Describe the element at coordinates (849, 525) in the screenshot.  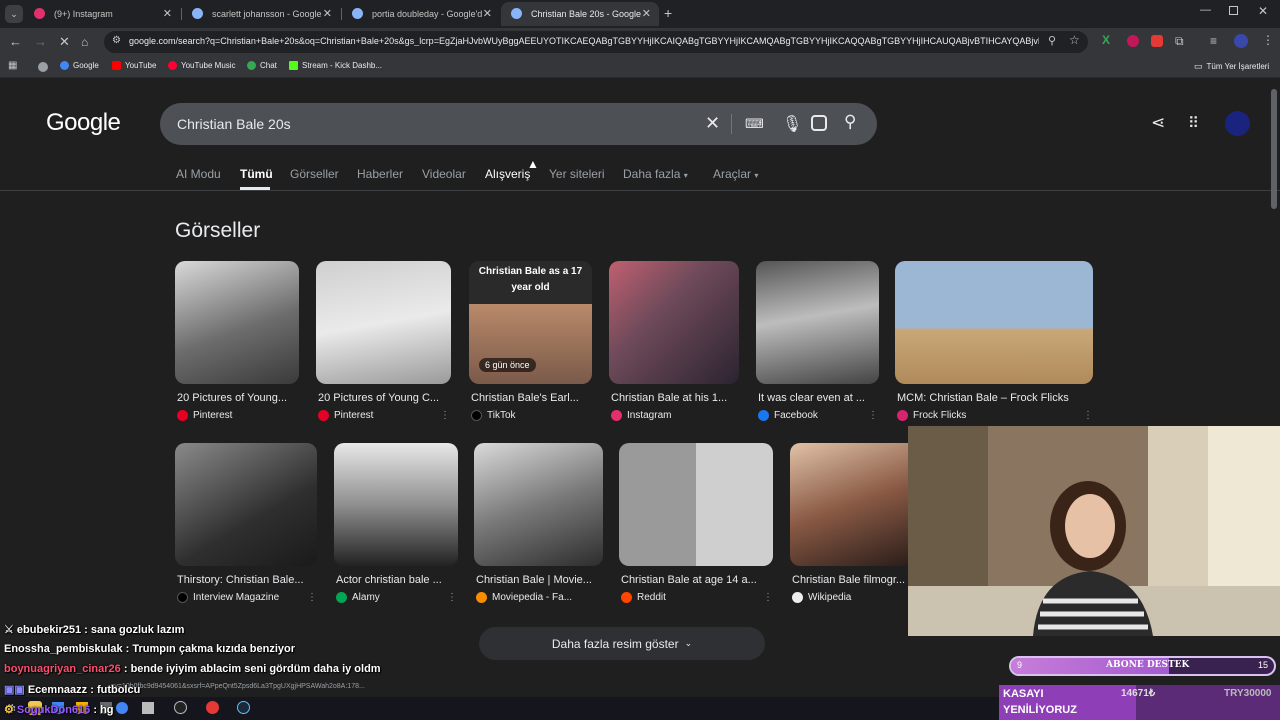
I see `image-result: Christian Bale filmogr... Wikipedia` at that location.